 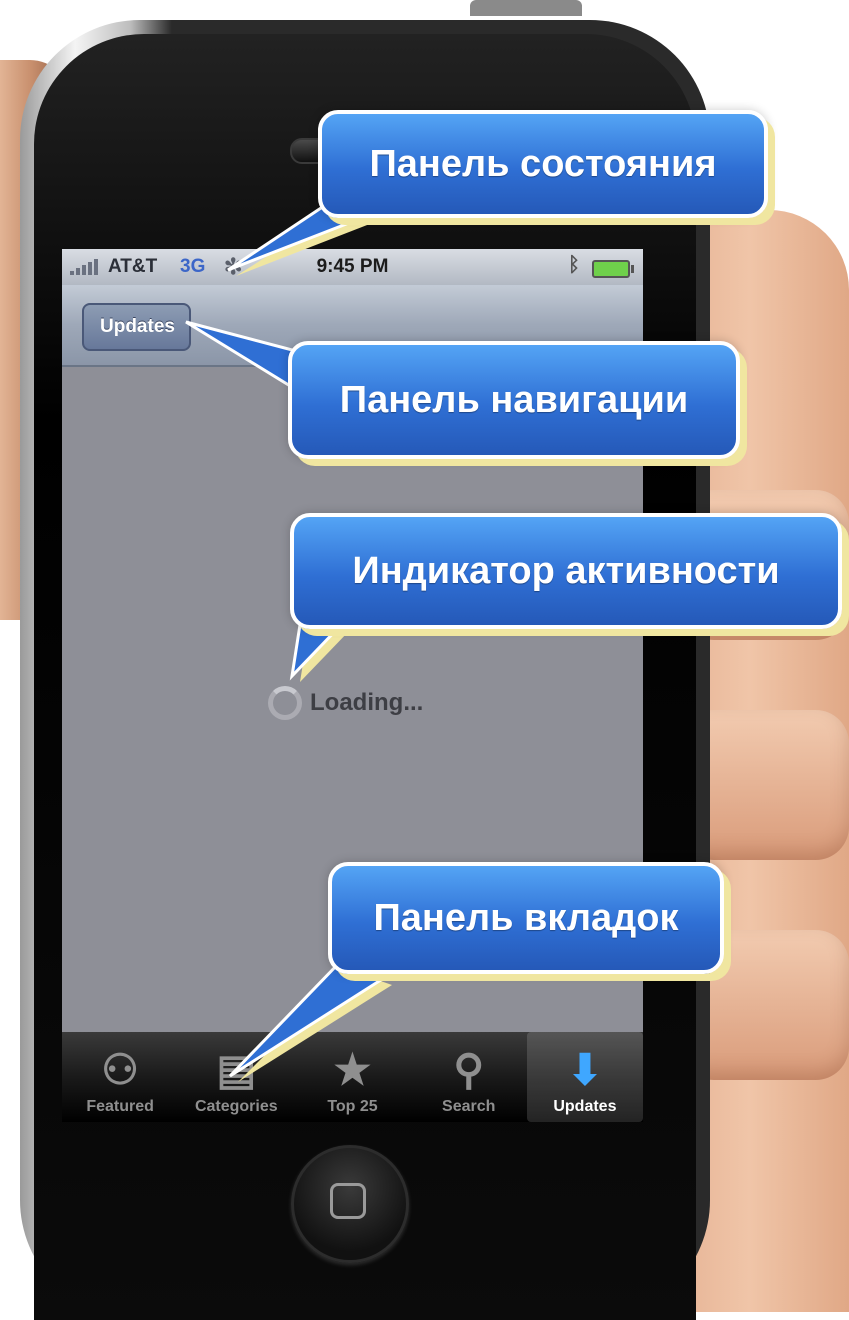 What do you see at coordinates (526, 918) in the screenshot?
I see `callout-tab-bar: Панель вкладок` at bounding box center [526, 918].